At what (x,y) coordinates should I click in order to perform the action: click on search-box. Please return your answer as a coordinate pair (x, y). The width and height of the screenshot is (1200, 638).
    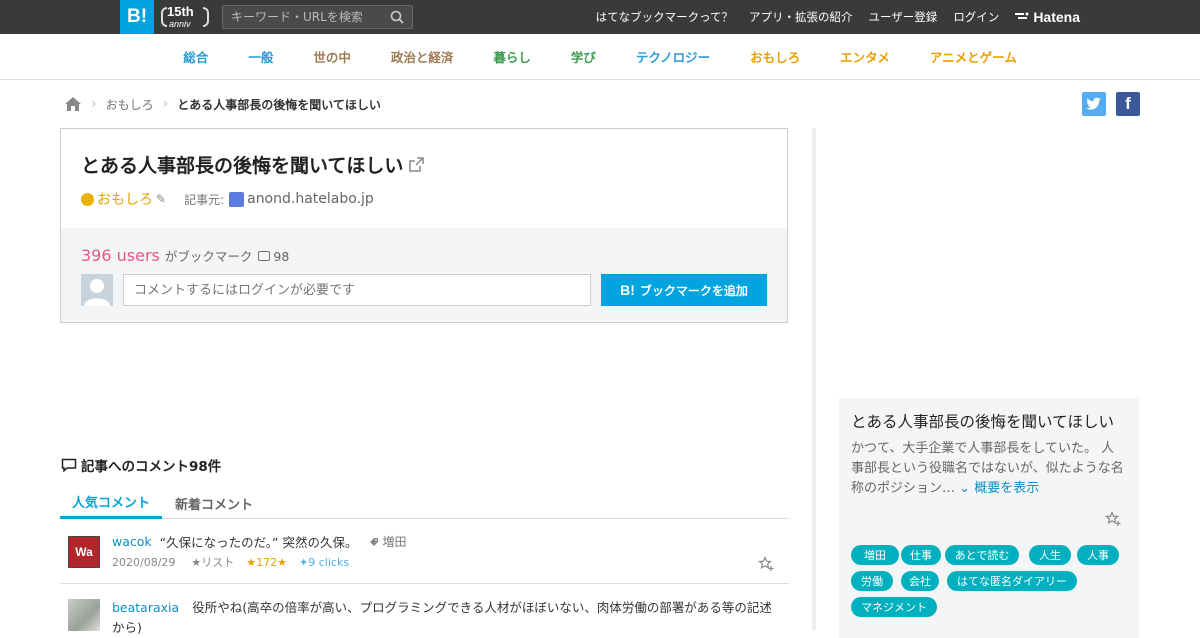
    Looking at the image, I should click on (317, 17).